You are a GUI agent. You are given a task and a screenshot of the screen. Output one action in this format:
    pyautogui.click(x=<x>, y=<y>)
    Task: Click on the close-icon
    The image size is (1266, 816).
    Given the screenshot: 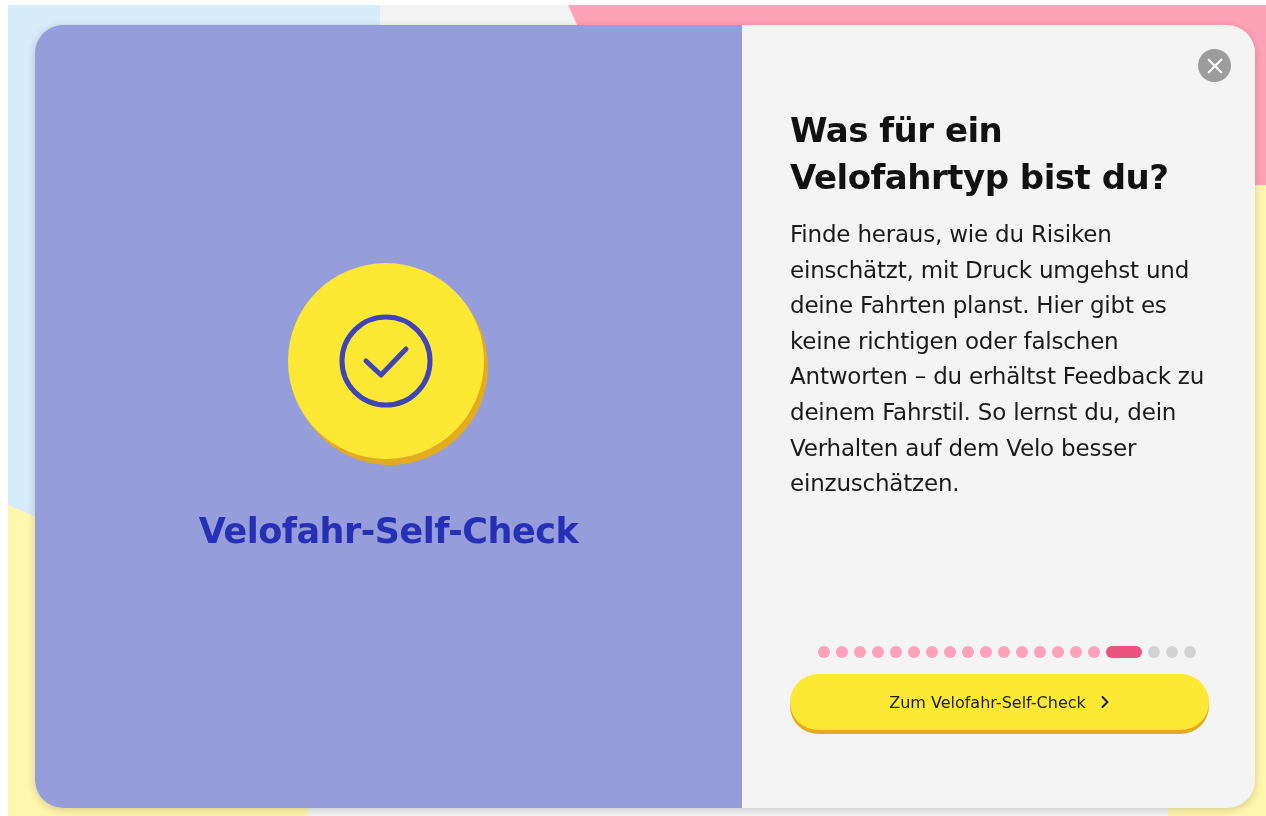 What is the action you would take?
    pyautogui.click(x=1214, y=65)
    